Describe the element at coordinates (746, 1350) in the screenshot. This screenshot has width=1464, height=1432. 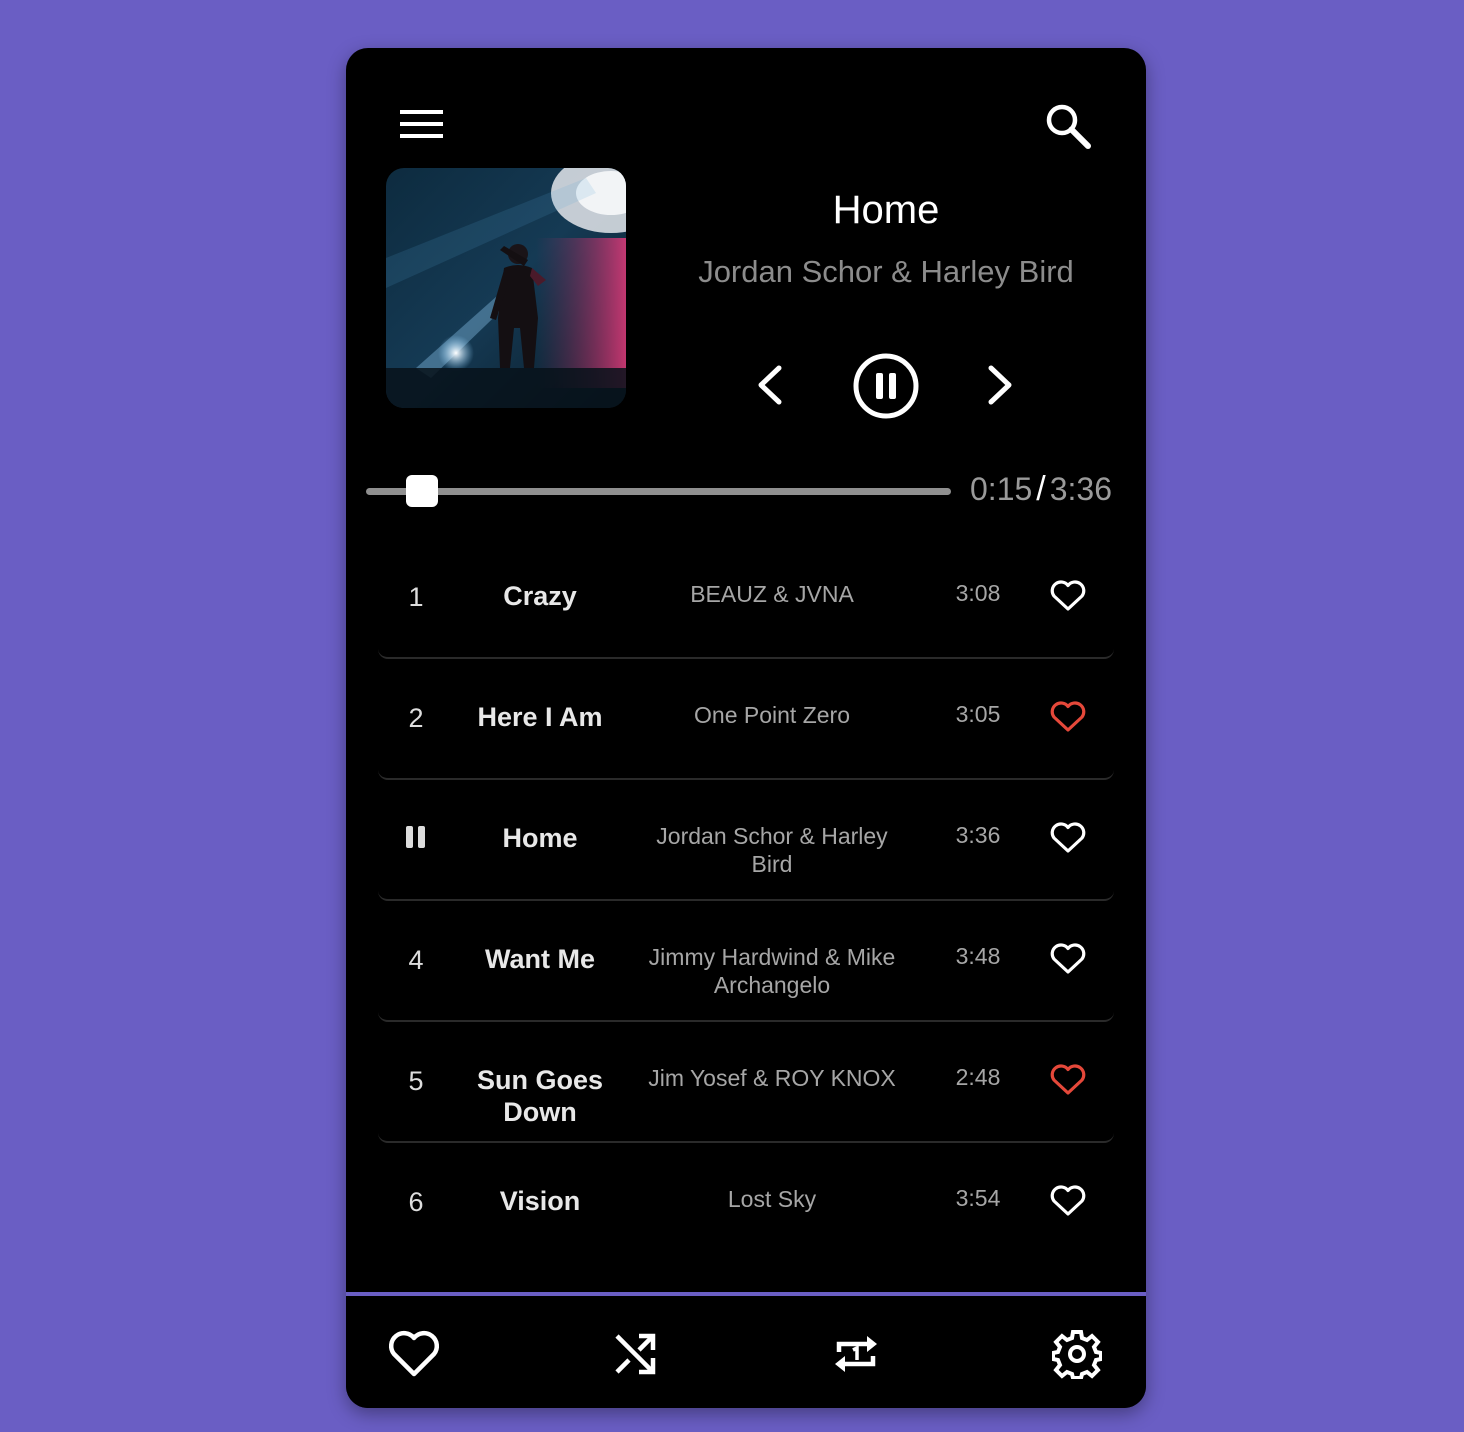
I see `bottom-bar` at that location.